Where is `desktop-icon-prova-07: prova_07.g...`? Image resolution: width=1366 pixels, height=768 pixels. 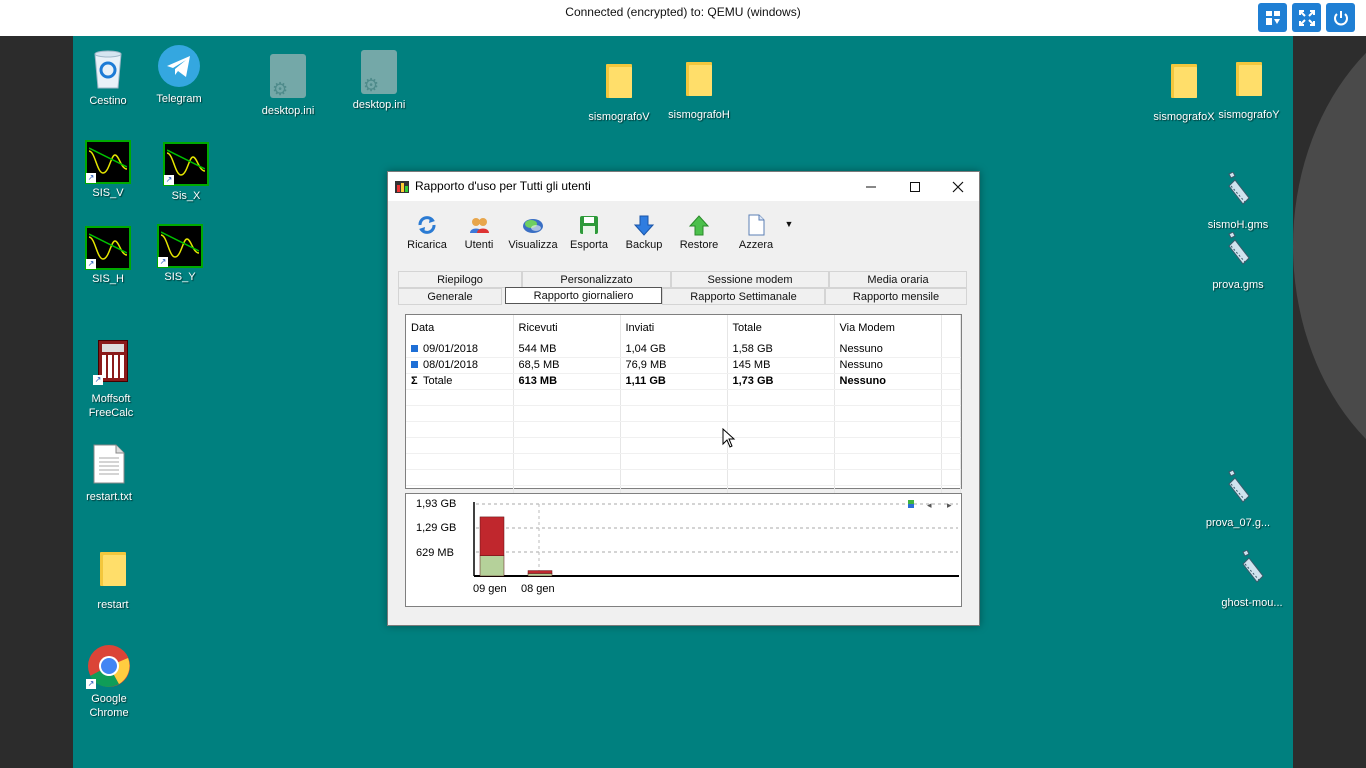 desktop-icon-prova-07: prova_07.g... is located at coordinates (1238, 499).